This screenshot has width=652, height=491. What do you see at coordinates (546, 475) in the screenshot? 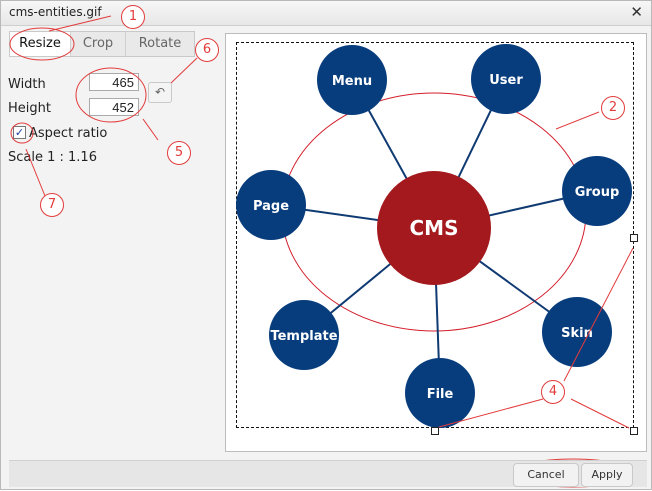
I see `cancel-button: Cancel` at bounding box center [546, 475].